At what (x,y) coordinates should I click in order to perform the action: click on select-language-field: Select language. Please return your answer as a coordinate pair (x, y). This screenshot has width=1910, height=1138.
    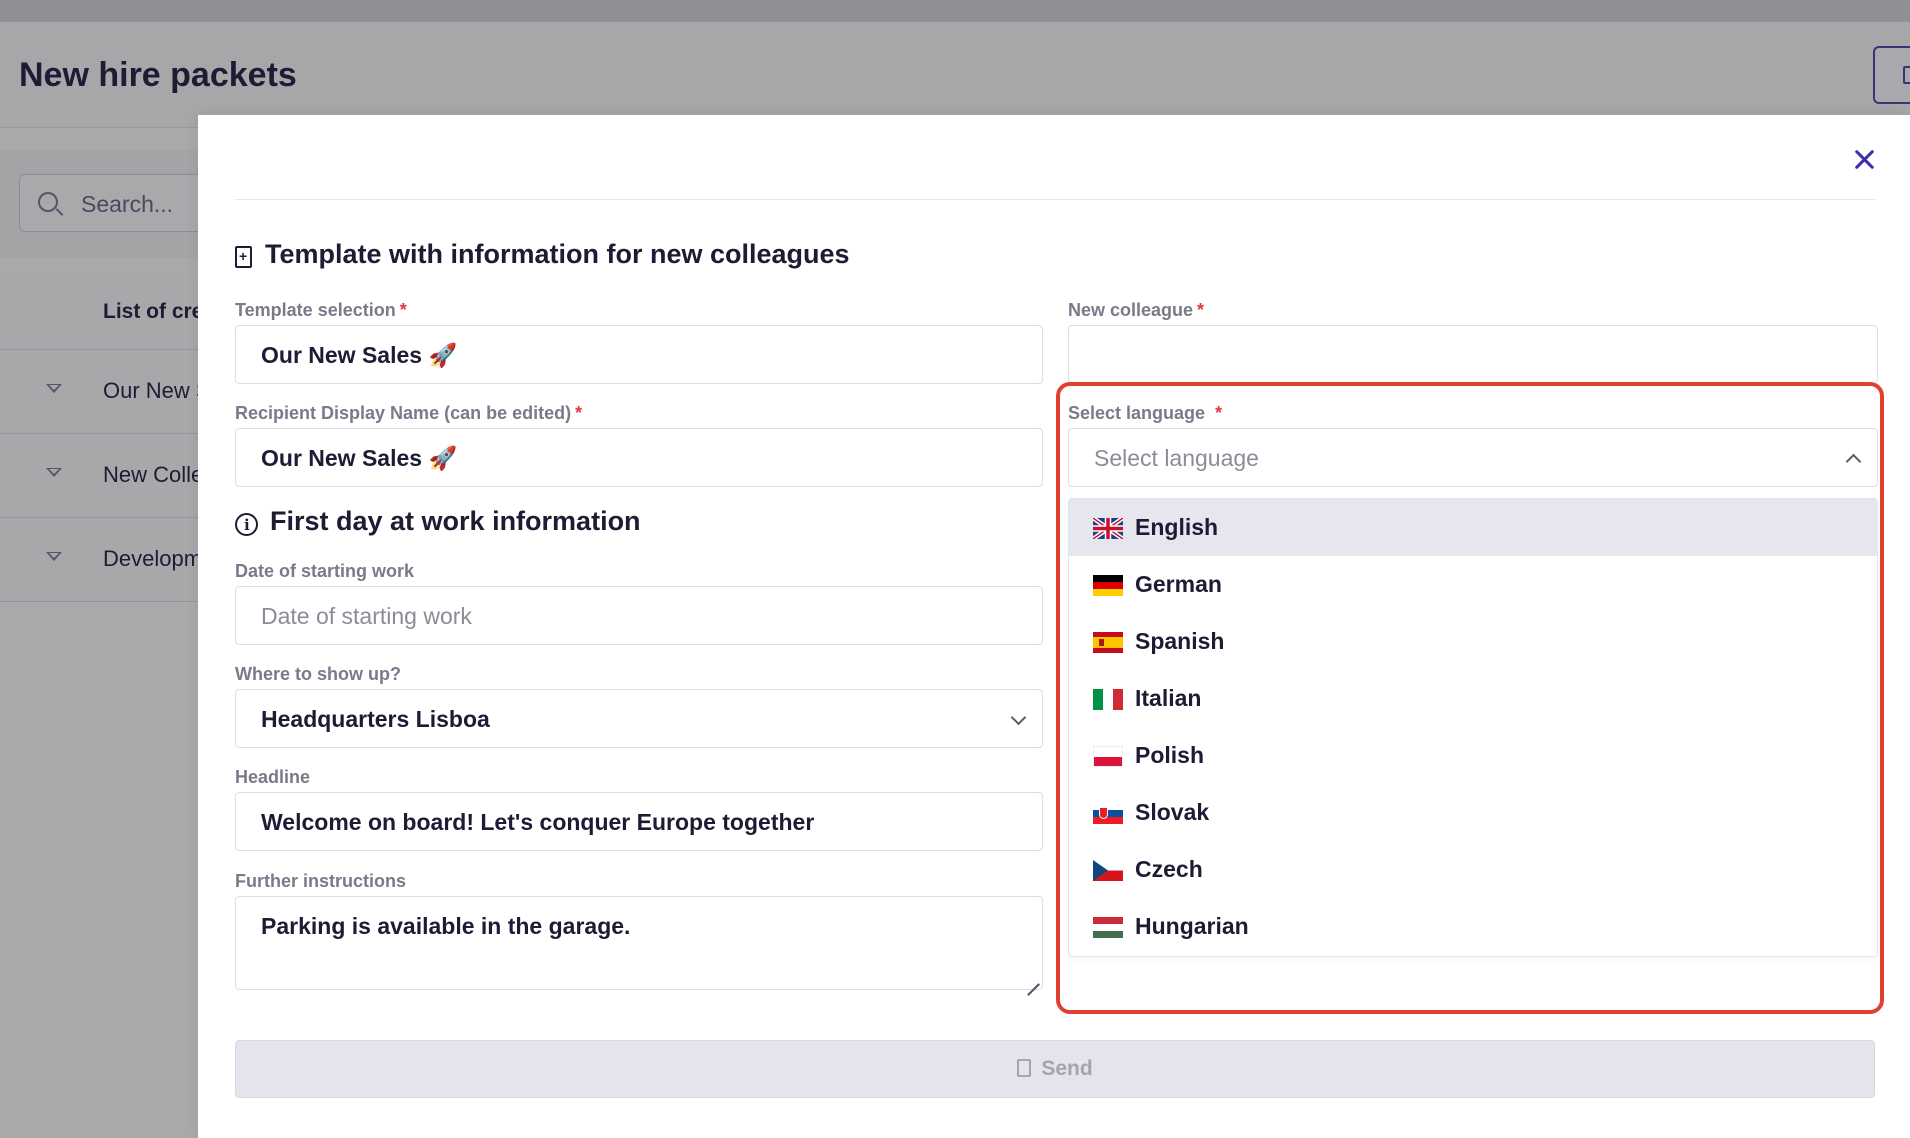
    Looking at the image, I should click on (1473, 457).